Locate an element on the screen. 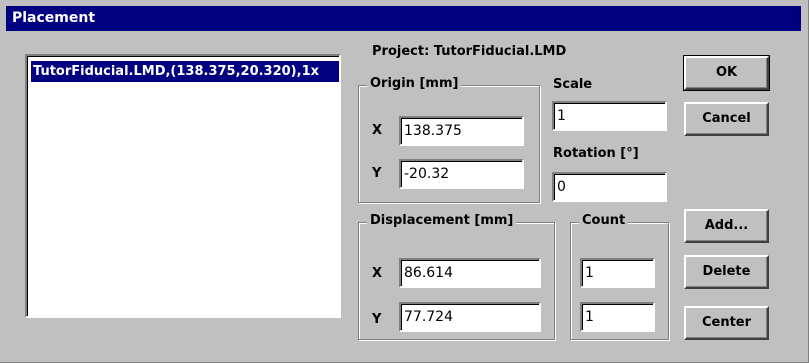 Image resolution: width=809 pixels, height=363 pixels. displacement-y-label: Y is located at coordinates (377, 319).